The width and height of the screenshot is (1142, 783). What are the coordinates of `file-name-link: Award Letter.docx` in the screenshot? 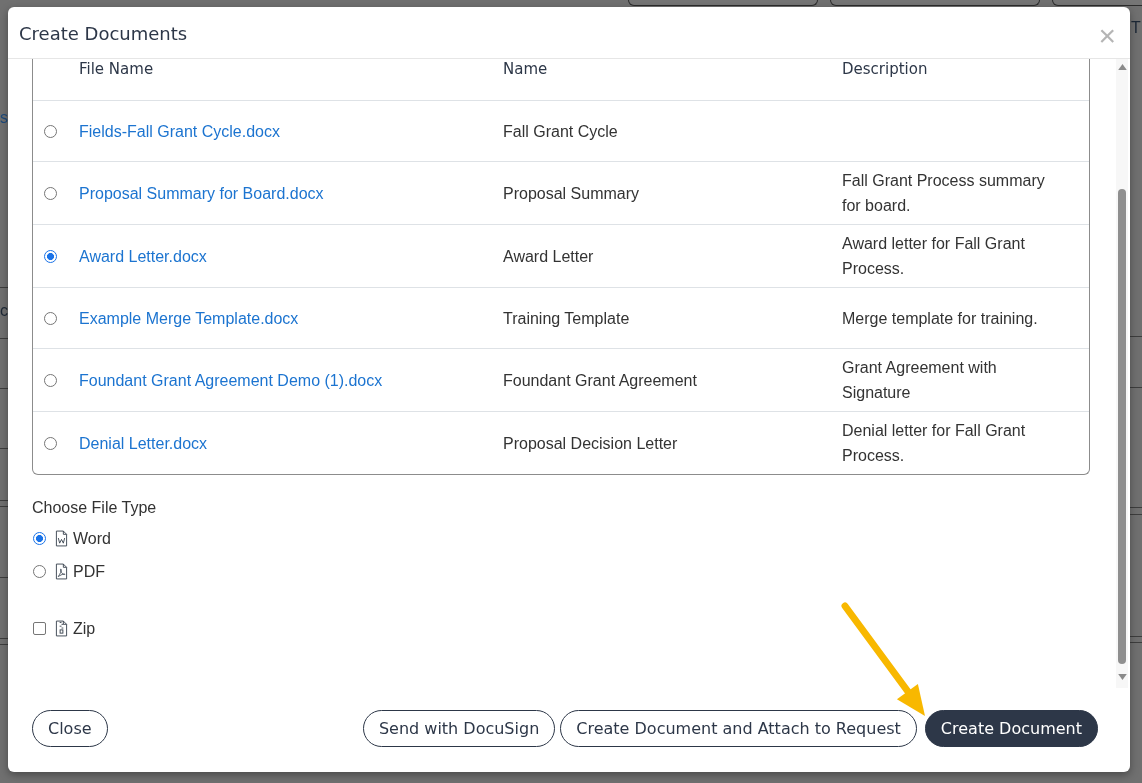 It's located at (143, 256).